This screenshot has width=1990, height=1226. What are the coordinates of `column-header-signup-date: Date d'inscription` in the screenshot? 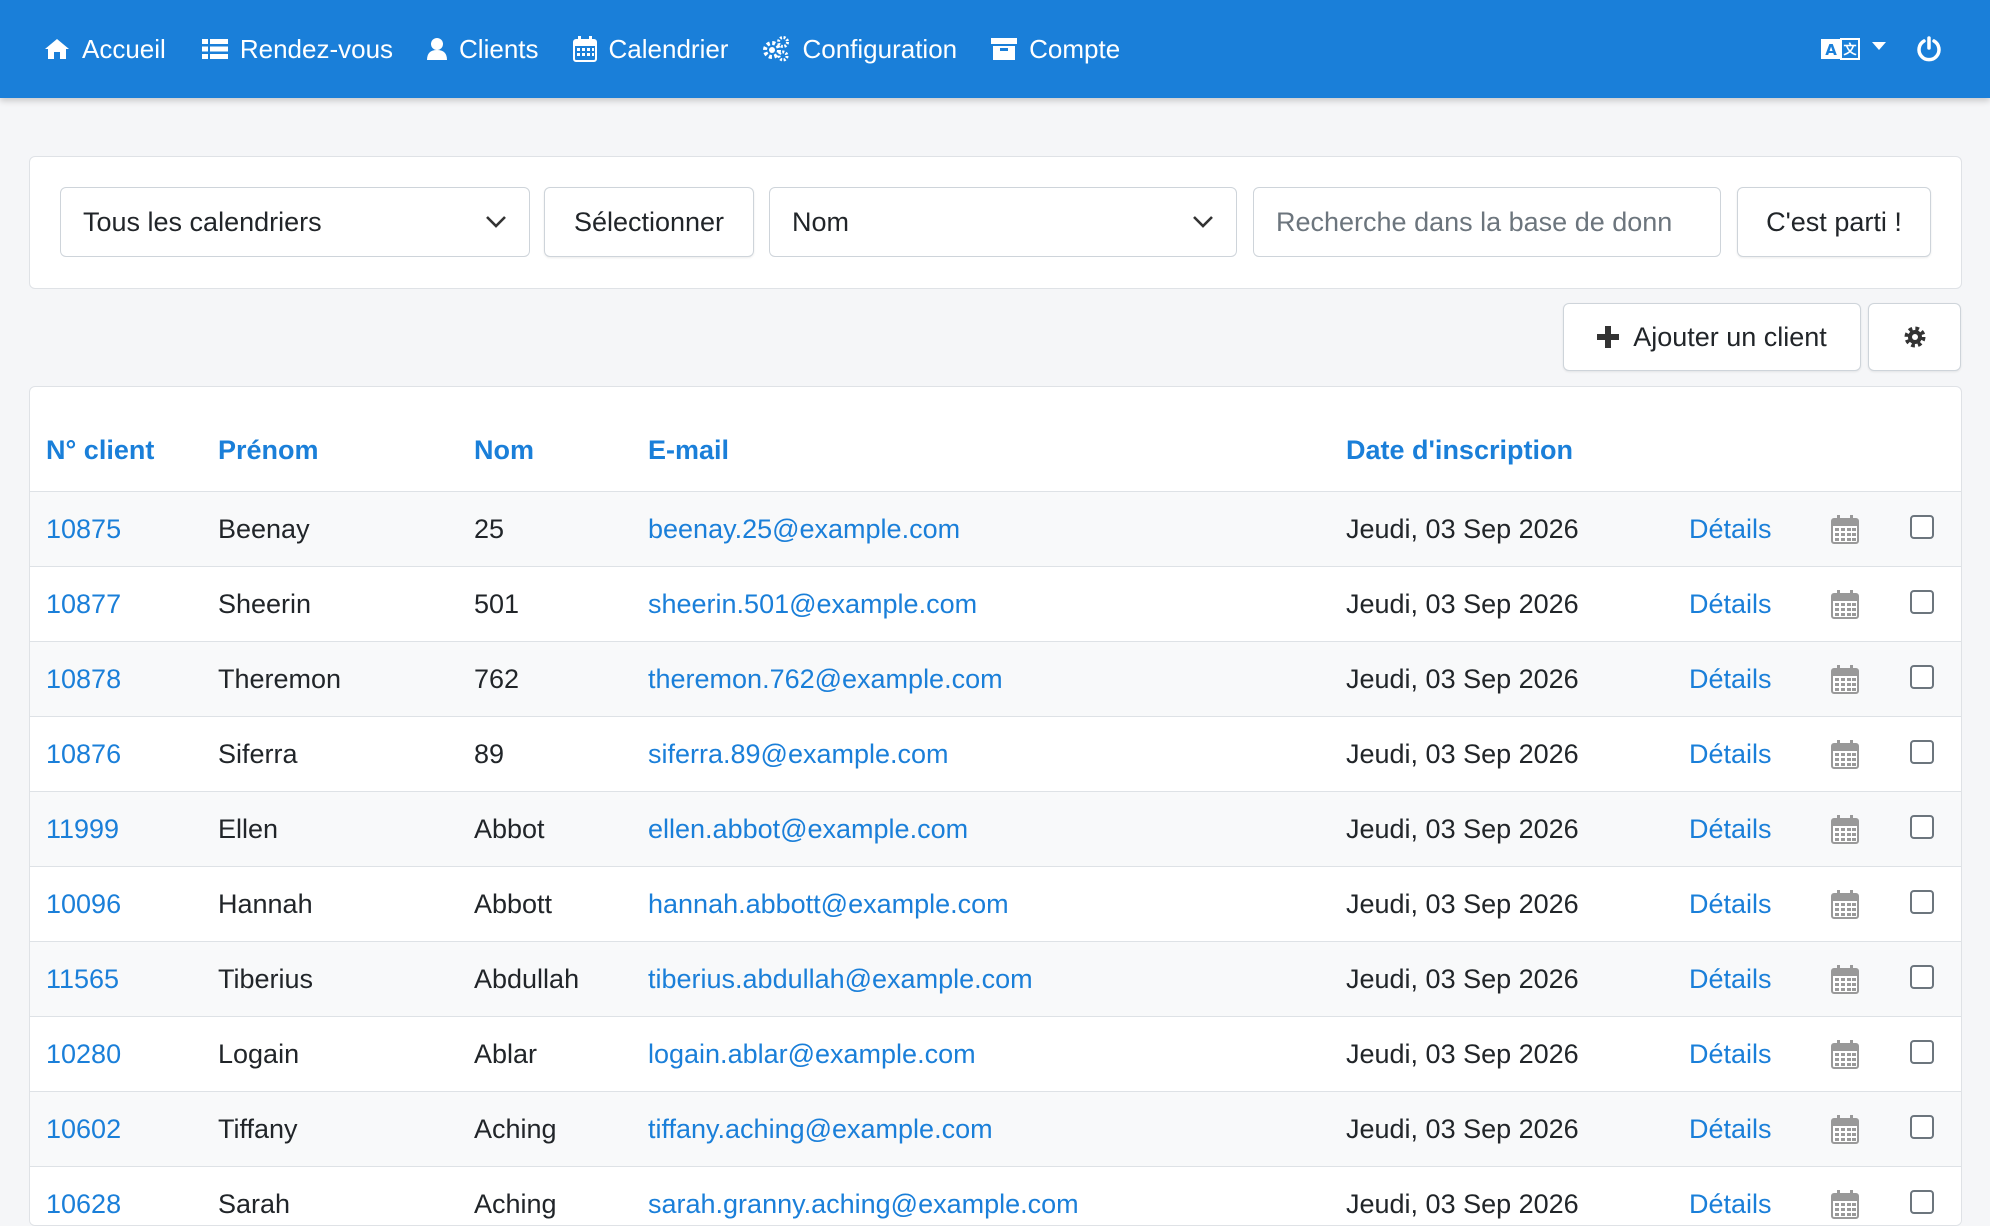 It's located at (1459, 450).